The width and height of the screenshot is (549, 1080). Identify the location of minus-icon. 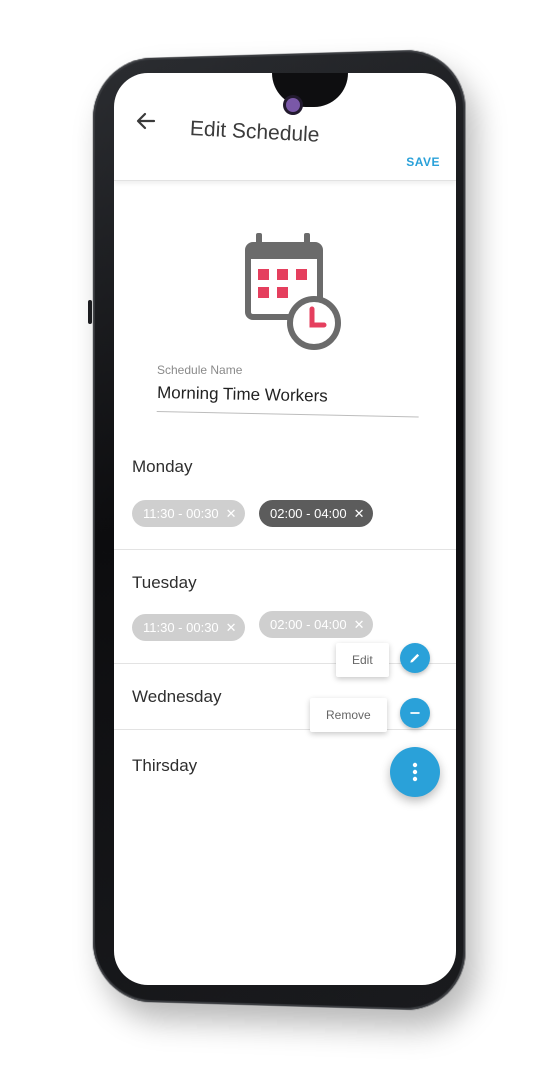
(415, 713).